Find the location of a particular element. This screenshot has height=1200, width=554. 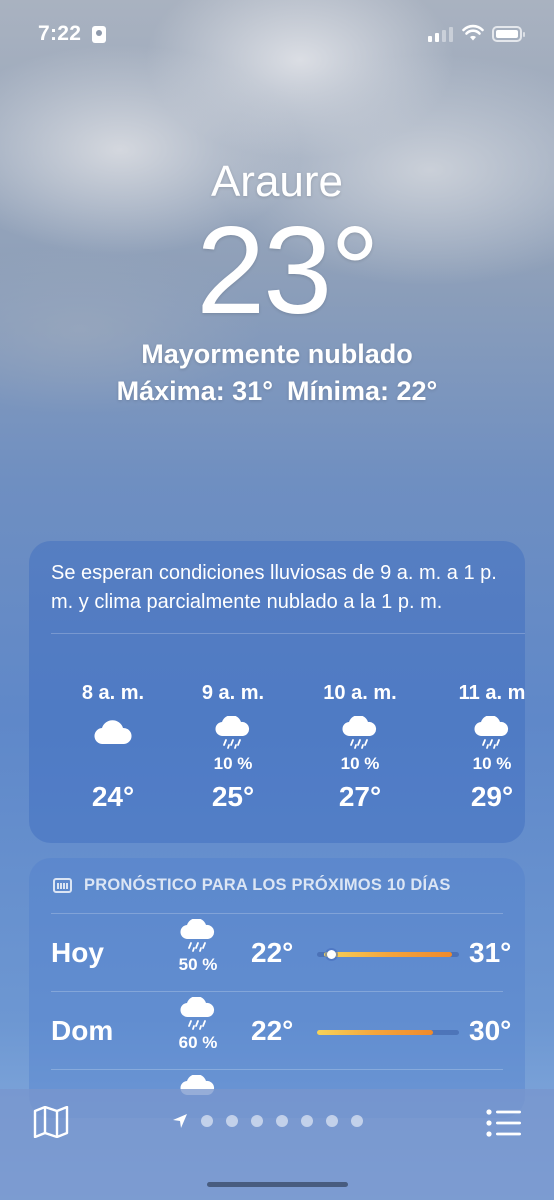

ten-day-title: PRONÓSTICO PARA LOS PRÓXIMOS 10 DÍAS is located at coordinates (267, 885).